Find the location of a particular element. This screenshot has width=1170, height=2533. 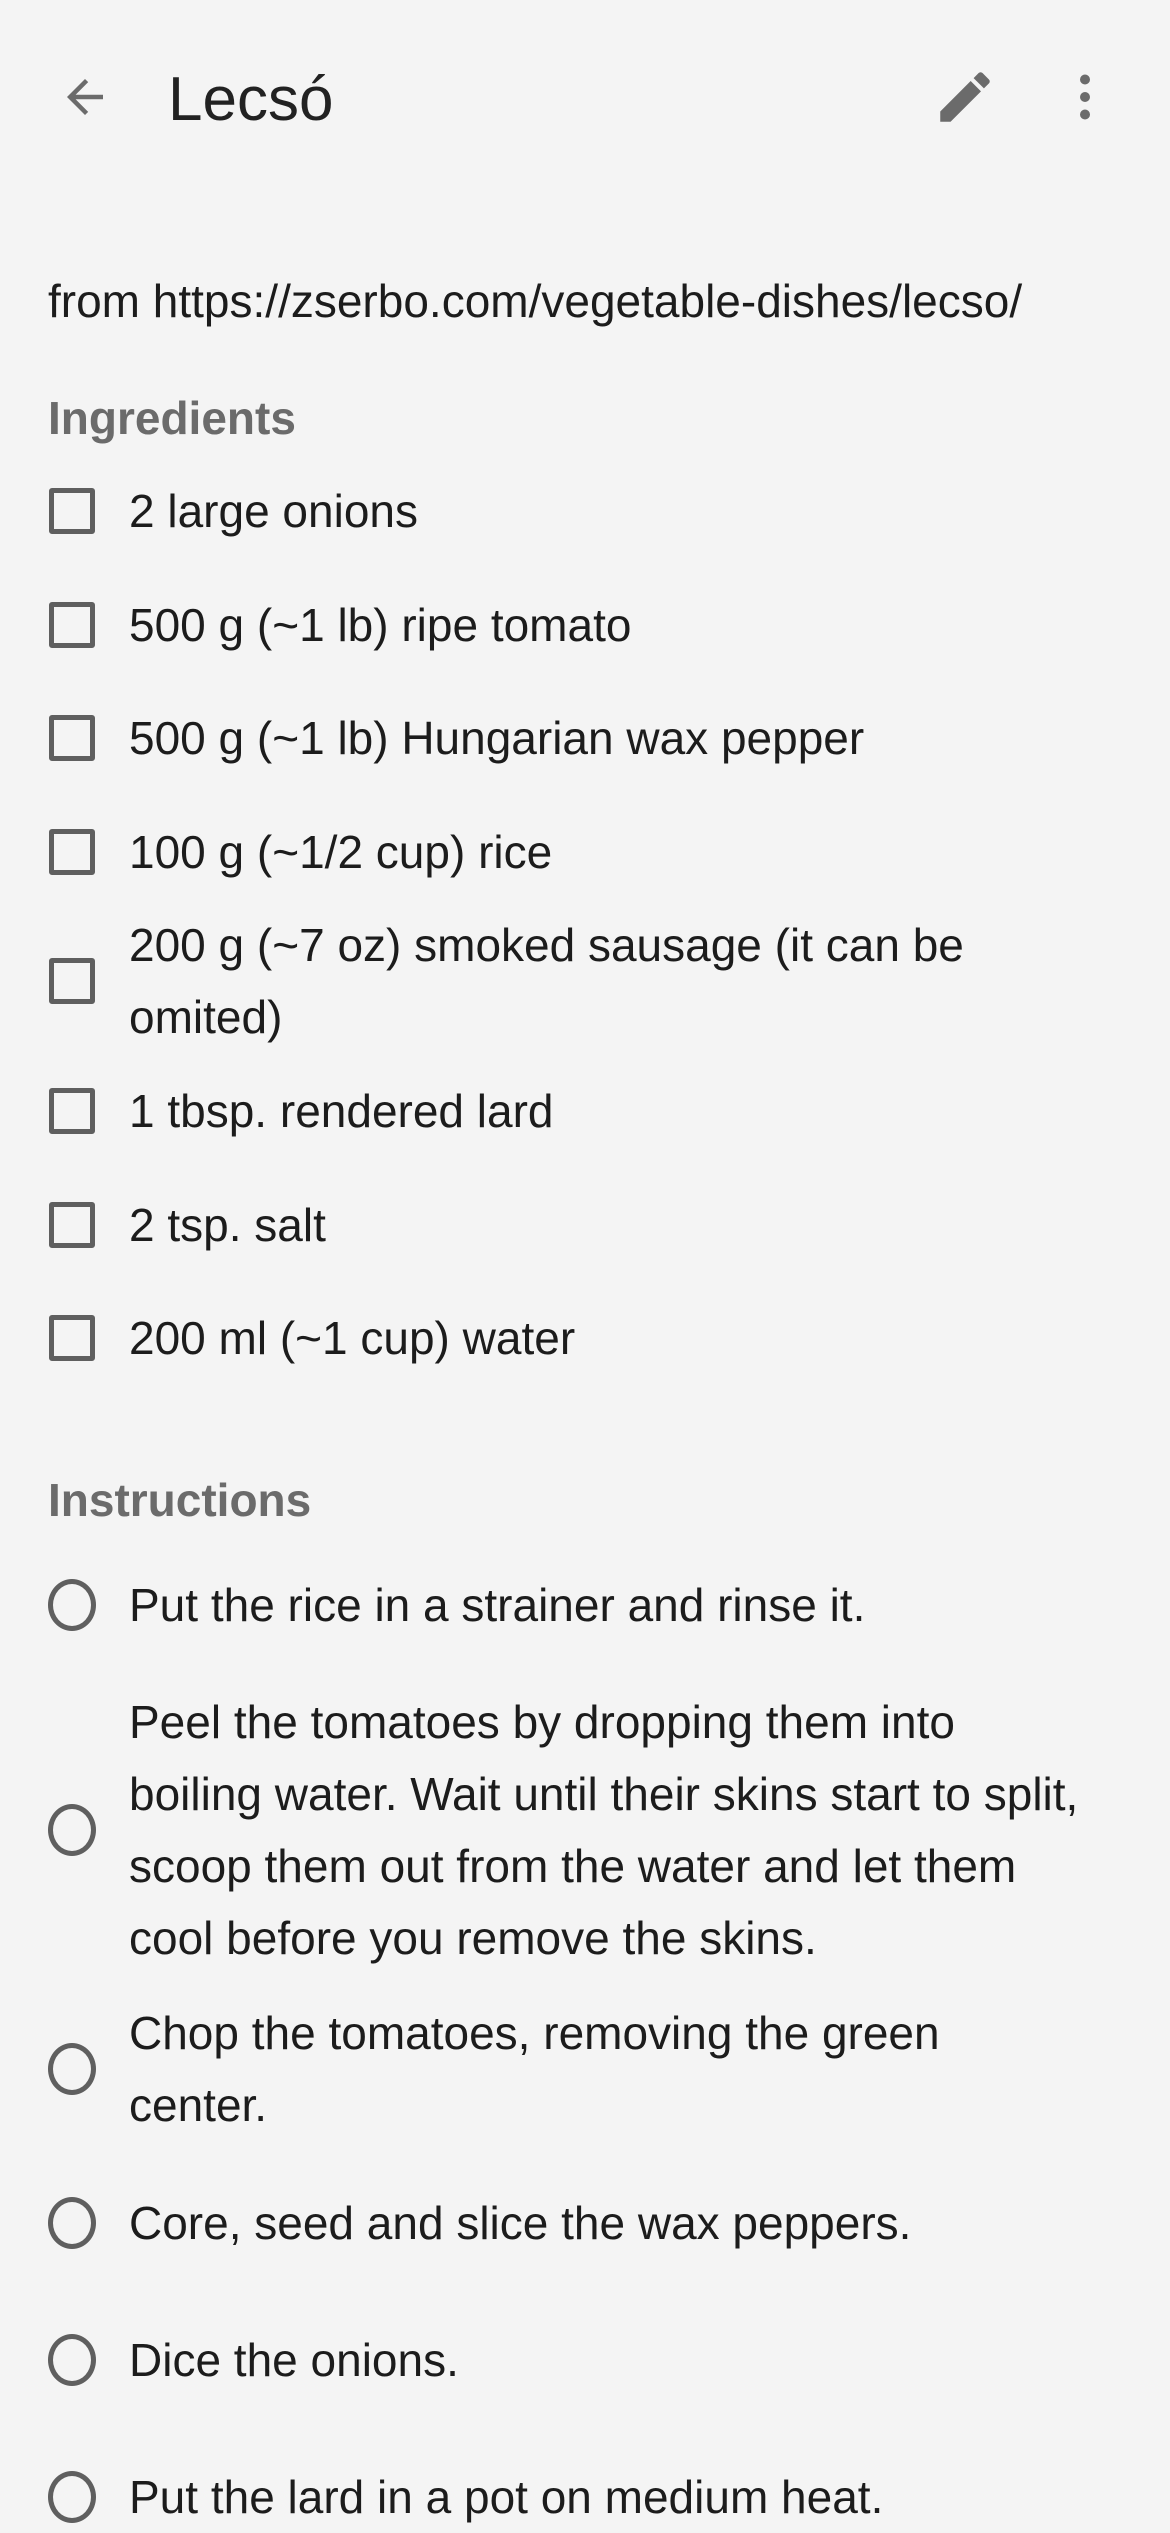

ingredients-heading: Ingredients is located at coordinates (172, 418).